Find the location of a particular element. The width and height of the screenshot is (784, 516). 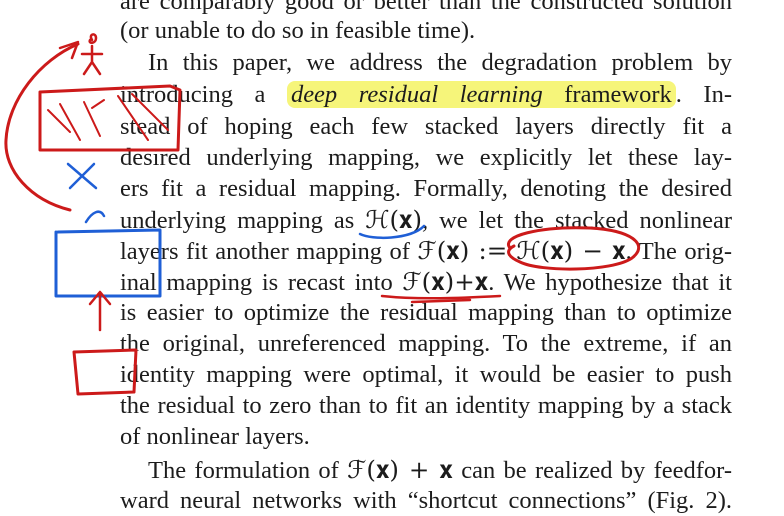

math-expression: ℱ(𝐱) + 𝐱 is located at coordinates (400, 469).